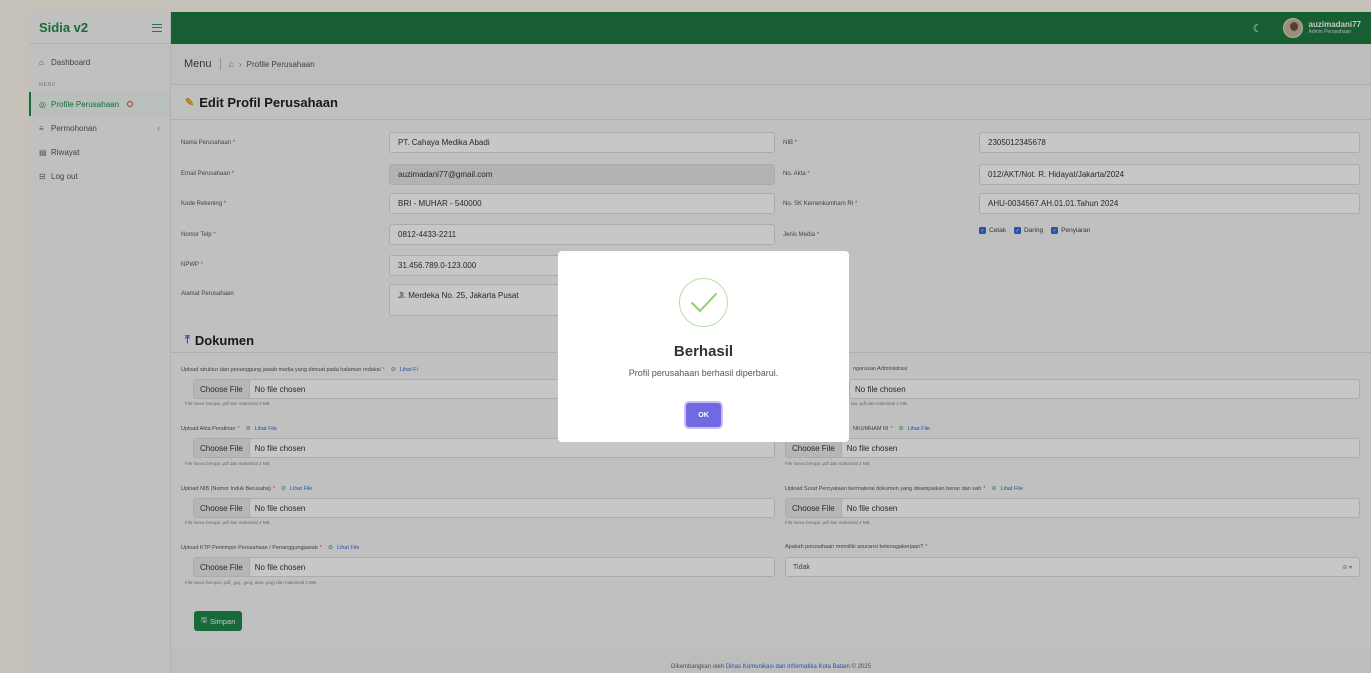  What do you see at coordinates (703, 302) in the screenshot?
I see `success-check-icon` at bounding box center [703, 302].